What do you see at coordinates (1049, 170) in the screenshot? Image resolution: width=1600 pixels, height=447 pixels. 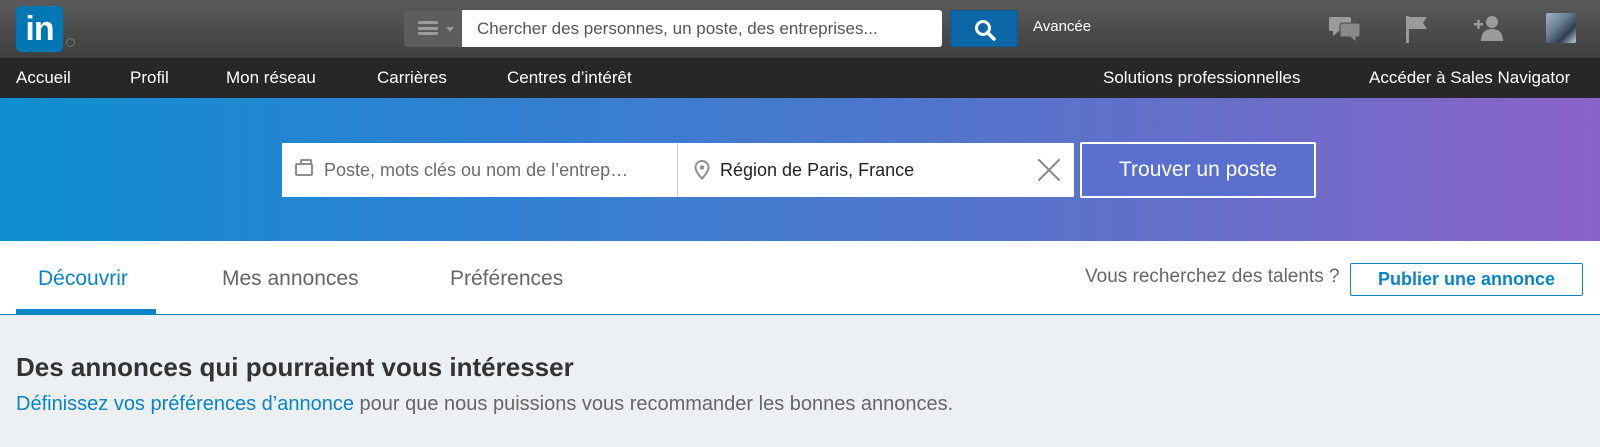 I see `clear-icon` at bounding box center [1049, 170].